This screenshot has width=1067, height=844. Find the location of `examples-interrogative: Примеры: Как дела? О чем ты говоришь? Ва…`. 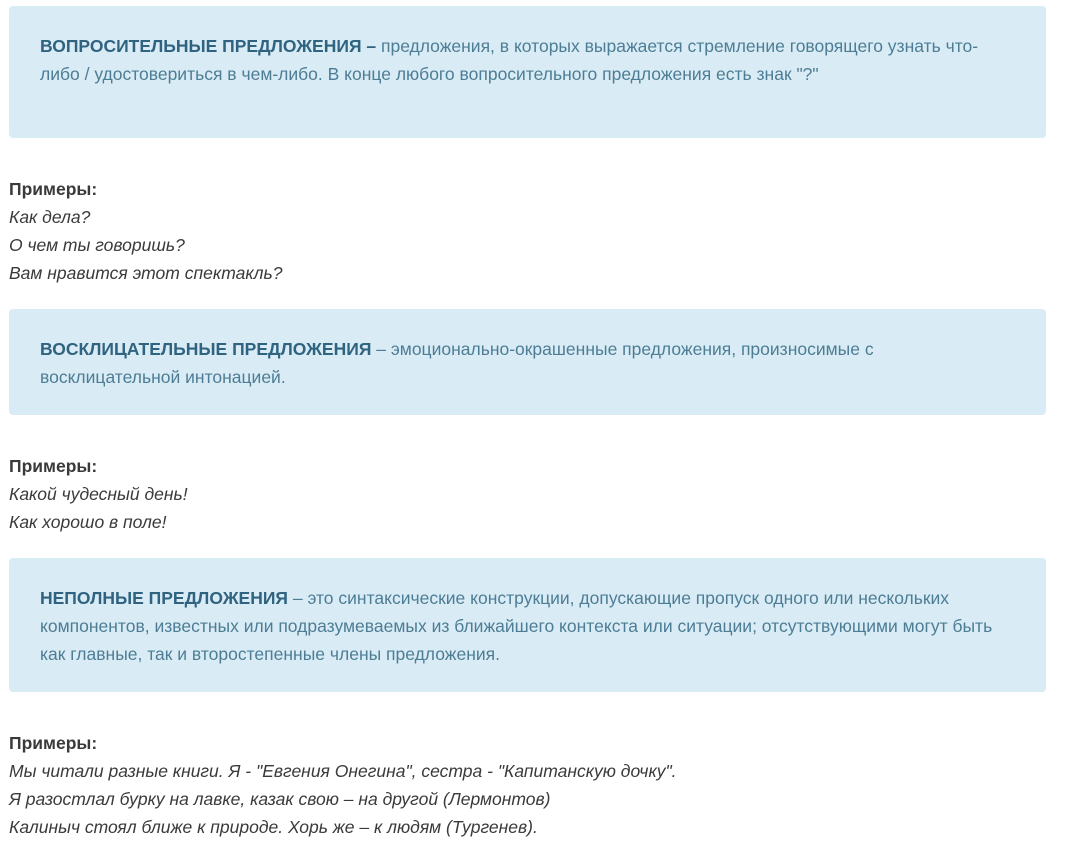

examples-interrogative: Примеры: Как дела? О чем ты говоришь? Ва… is located at coordinates (527, 231).